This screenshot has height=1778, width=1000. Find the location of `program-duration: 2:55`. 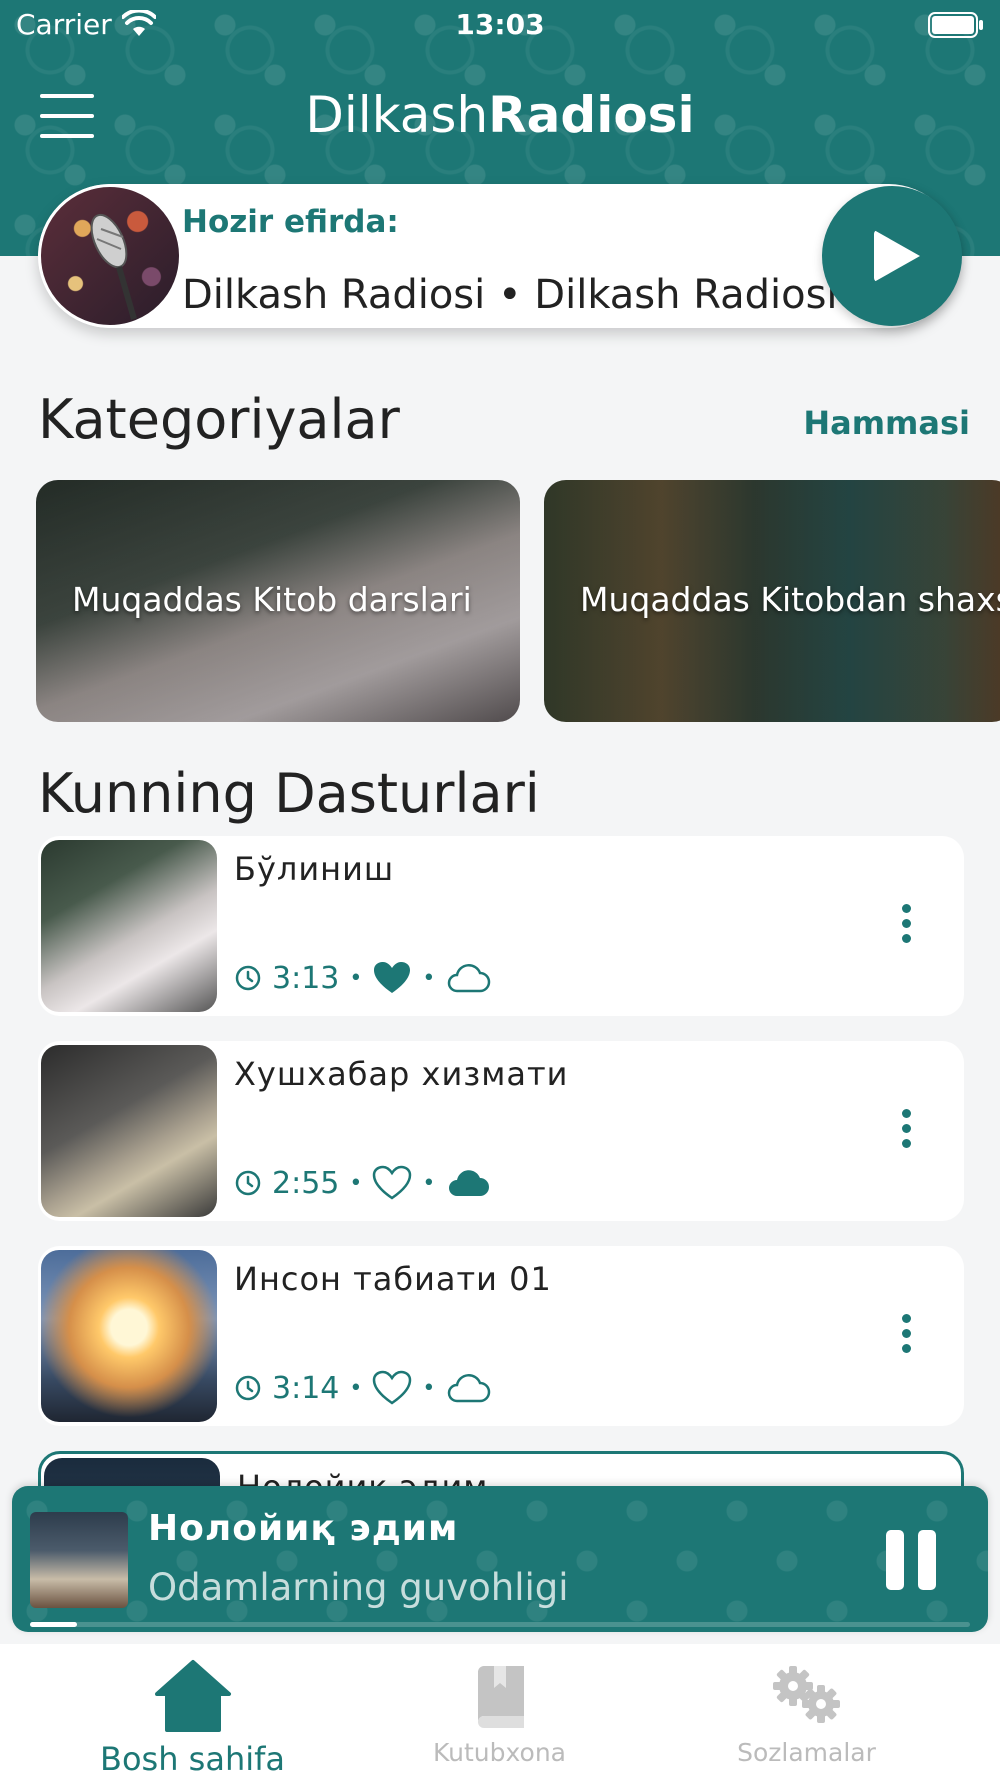

program-duration: 2:55 is located at coordinates (306, 1183).